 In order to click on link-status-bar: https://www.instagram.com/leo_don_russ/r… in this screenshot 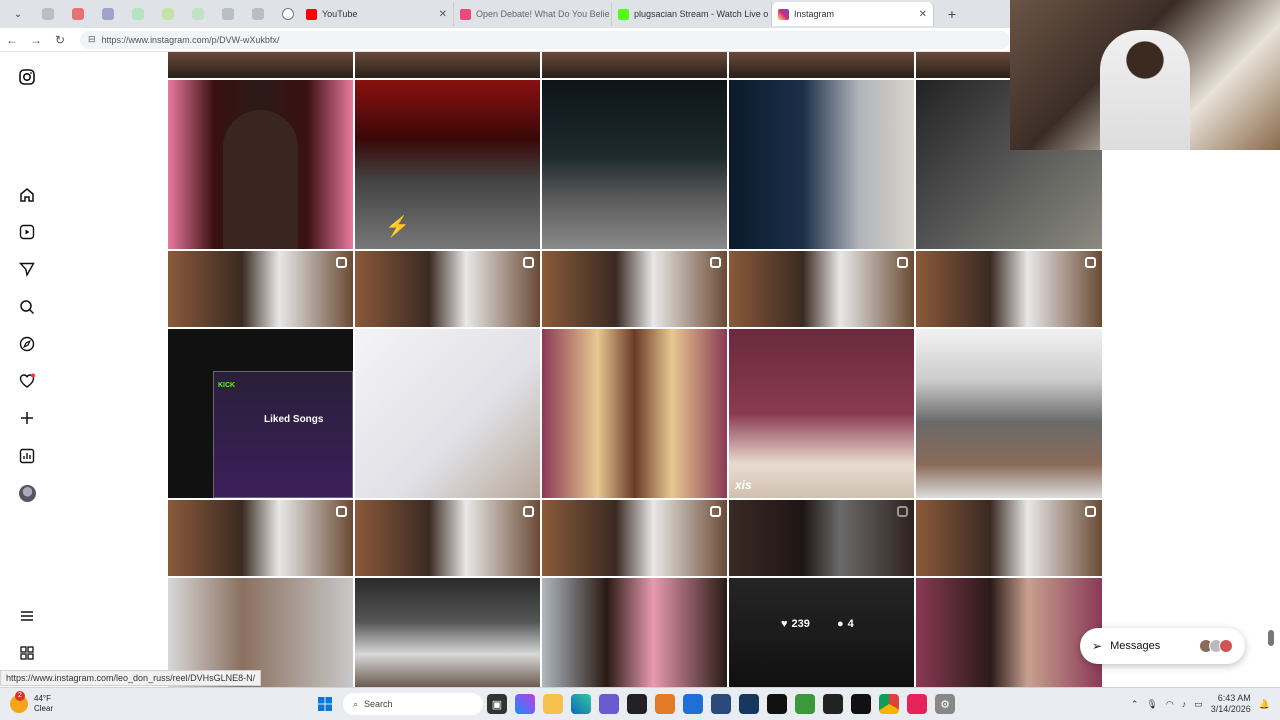, I will do `click(131, 678)`.